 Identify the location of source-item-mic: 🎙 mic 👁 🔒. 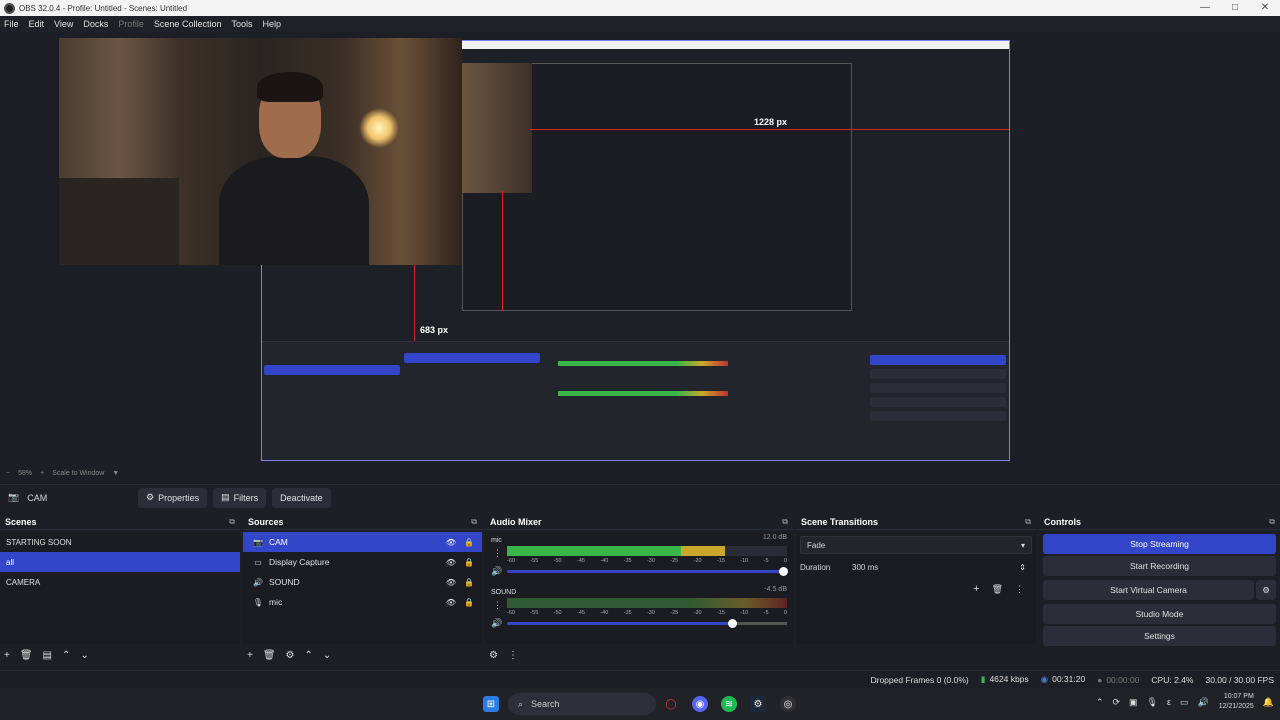
(362, 602).